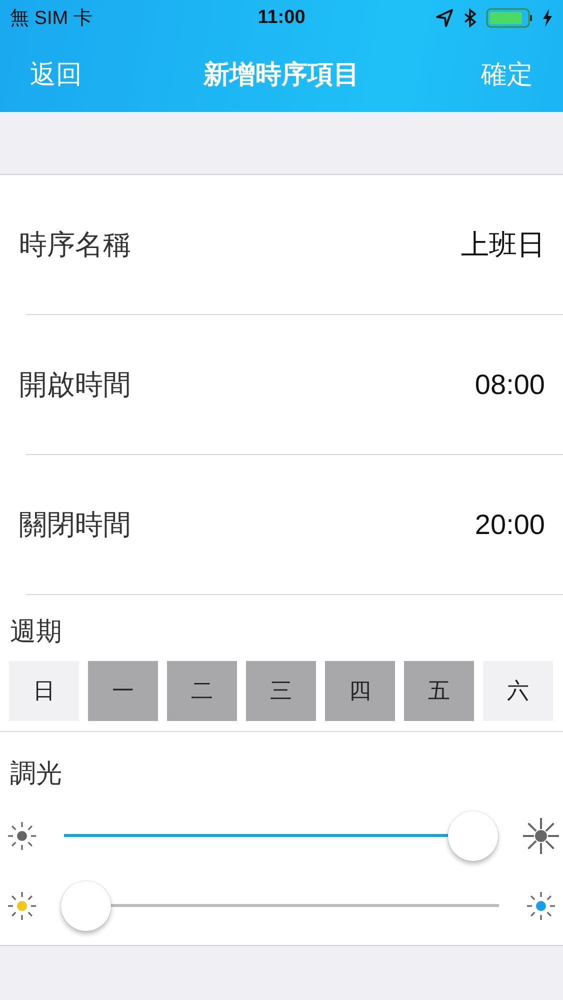 The width and height of the screenshot is (563, 1000). I want to click on weekday-toggle: 日, so click(44, 691).